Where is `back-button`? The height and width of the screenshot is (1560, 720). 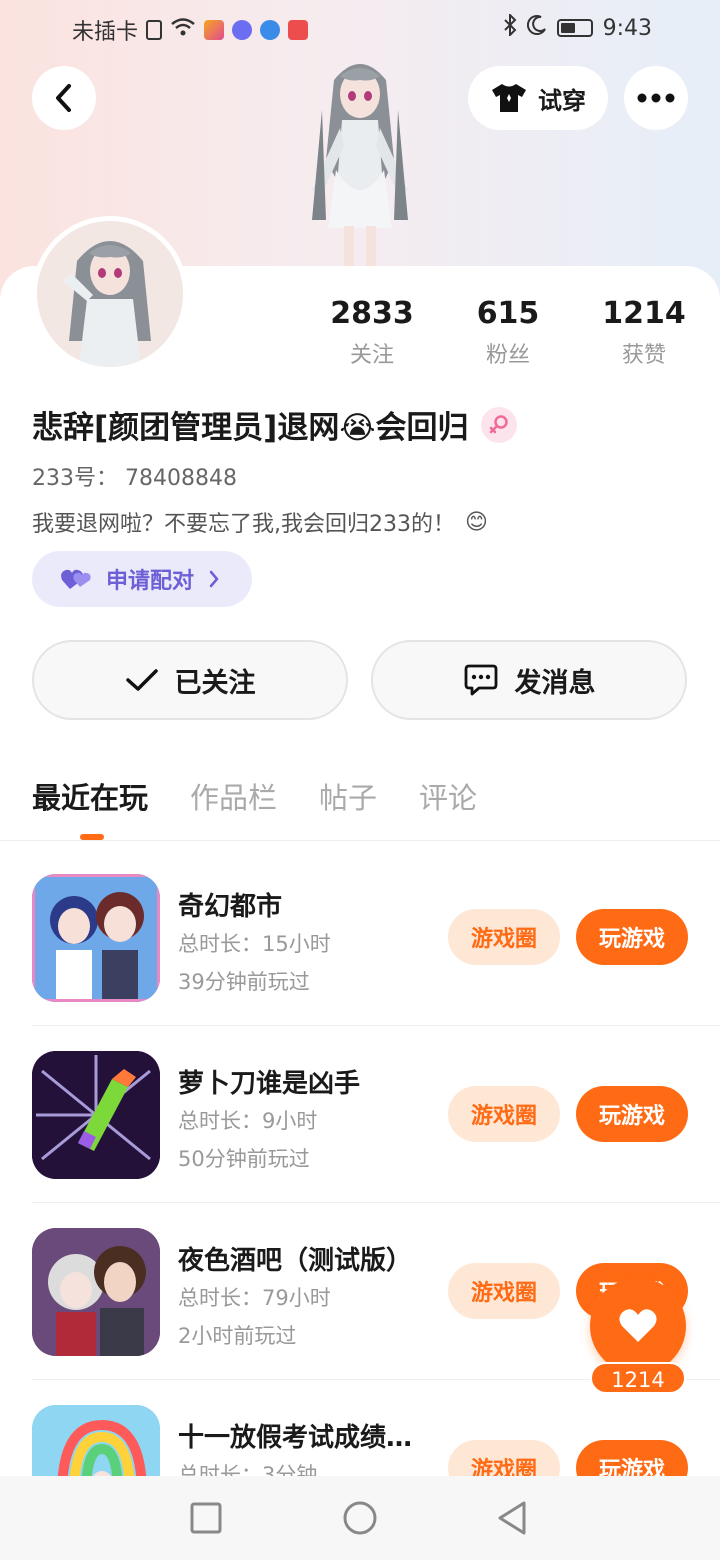
back-button is located at coordinates (64, 98).